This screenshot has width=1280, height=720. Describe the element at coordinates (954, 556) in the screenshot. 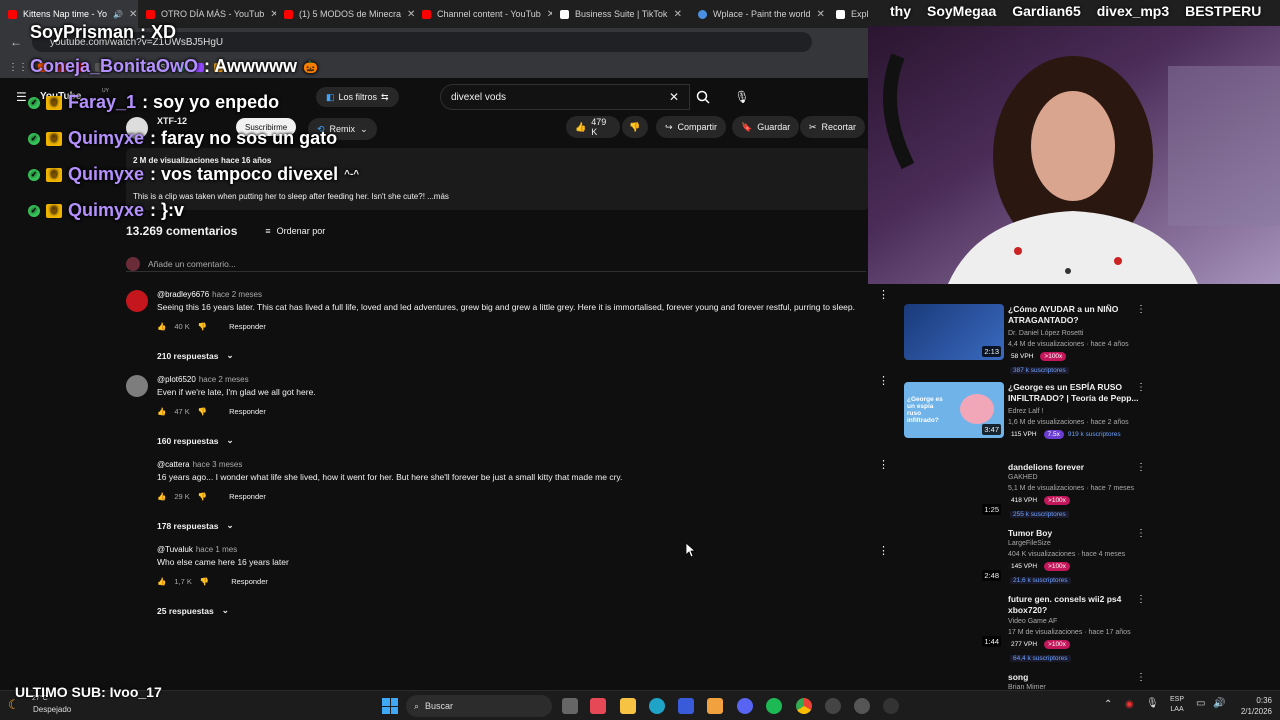

I see `video-thumbnail: 2:48` at that location.